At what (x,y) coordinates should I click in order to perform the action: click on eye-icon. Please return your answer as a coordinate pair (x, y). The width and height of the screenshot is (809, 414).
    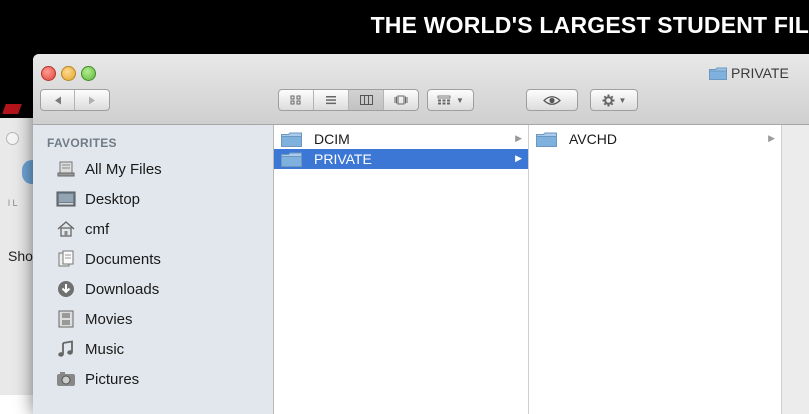
    Looking at the image, I should click on (552, 100).